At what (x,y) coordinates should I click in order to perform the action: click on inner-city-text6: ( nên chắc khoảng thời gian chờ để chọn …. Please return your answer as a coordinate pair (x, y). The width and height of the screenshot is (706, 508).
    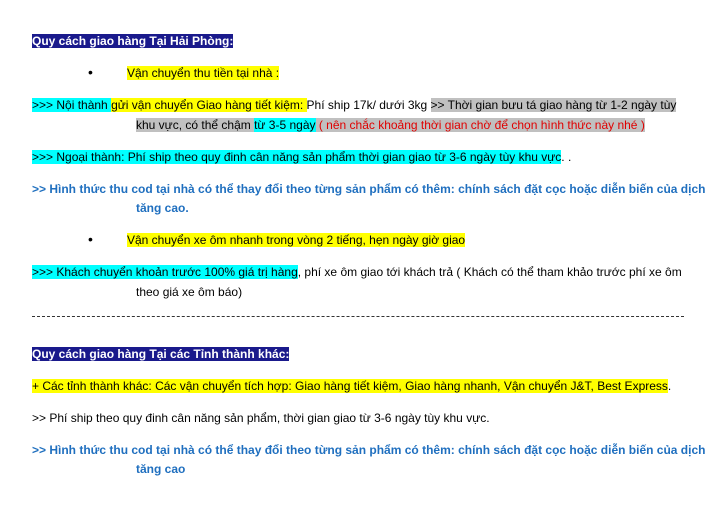
    Looking at the image, I should click on (480, 125).